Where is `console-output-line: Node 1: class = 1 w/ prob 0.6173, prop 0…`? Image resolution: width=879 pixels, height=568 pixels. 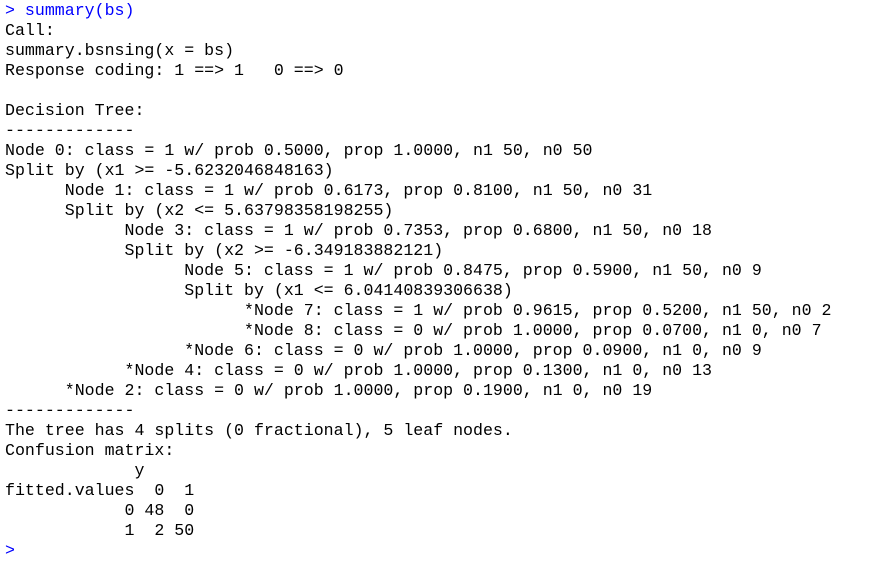
console-output-line: Node 1: class = 1 w/ prob 0.6173, prop 0… is located at coordinates (329, 190).